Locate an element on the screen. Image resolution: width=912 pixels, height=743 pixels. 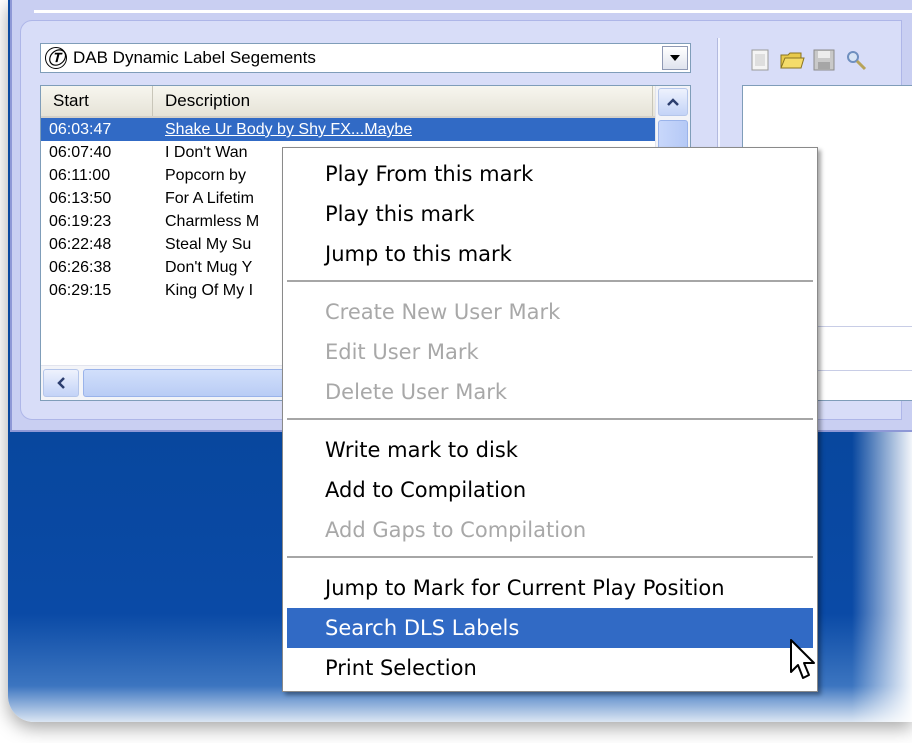
menu-item-play-this-mark: Play this mark is located at coordinates (550, 214).